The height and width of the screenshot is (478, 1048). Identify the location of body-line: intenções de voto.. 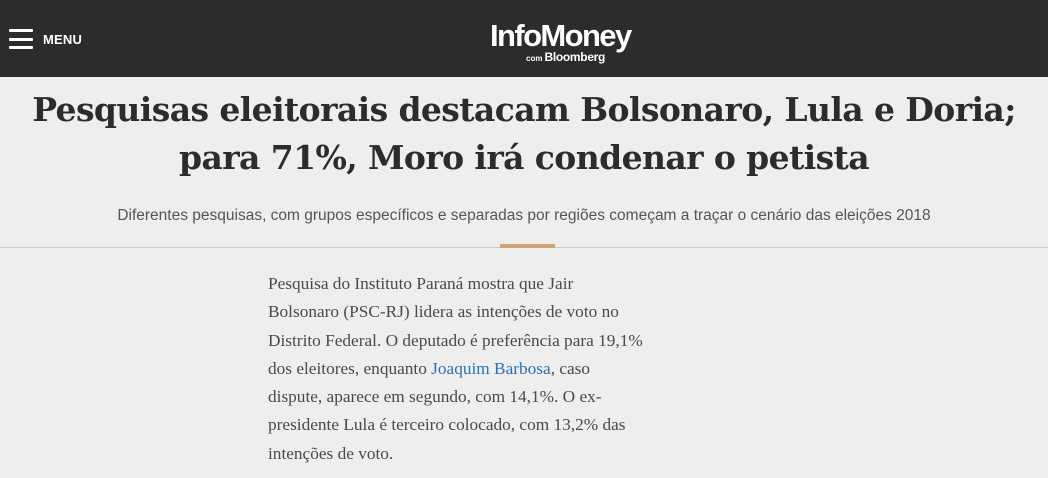
(331, 453).